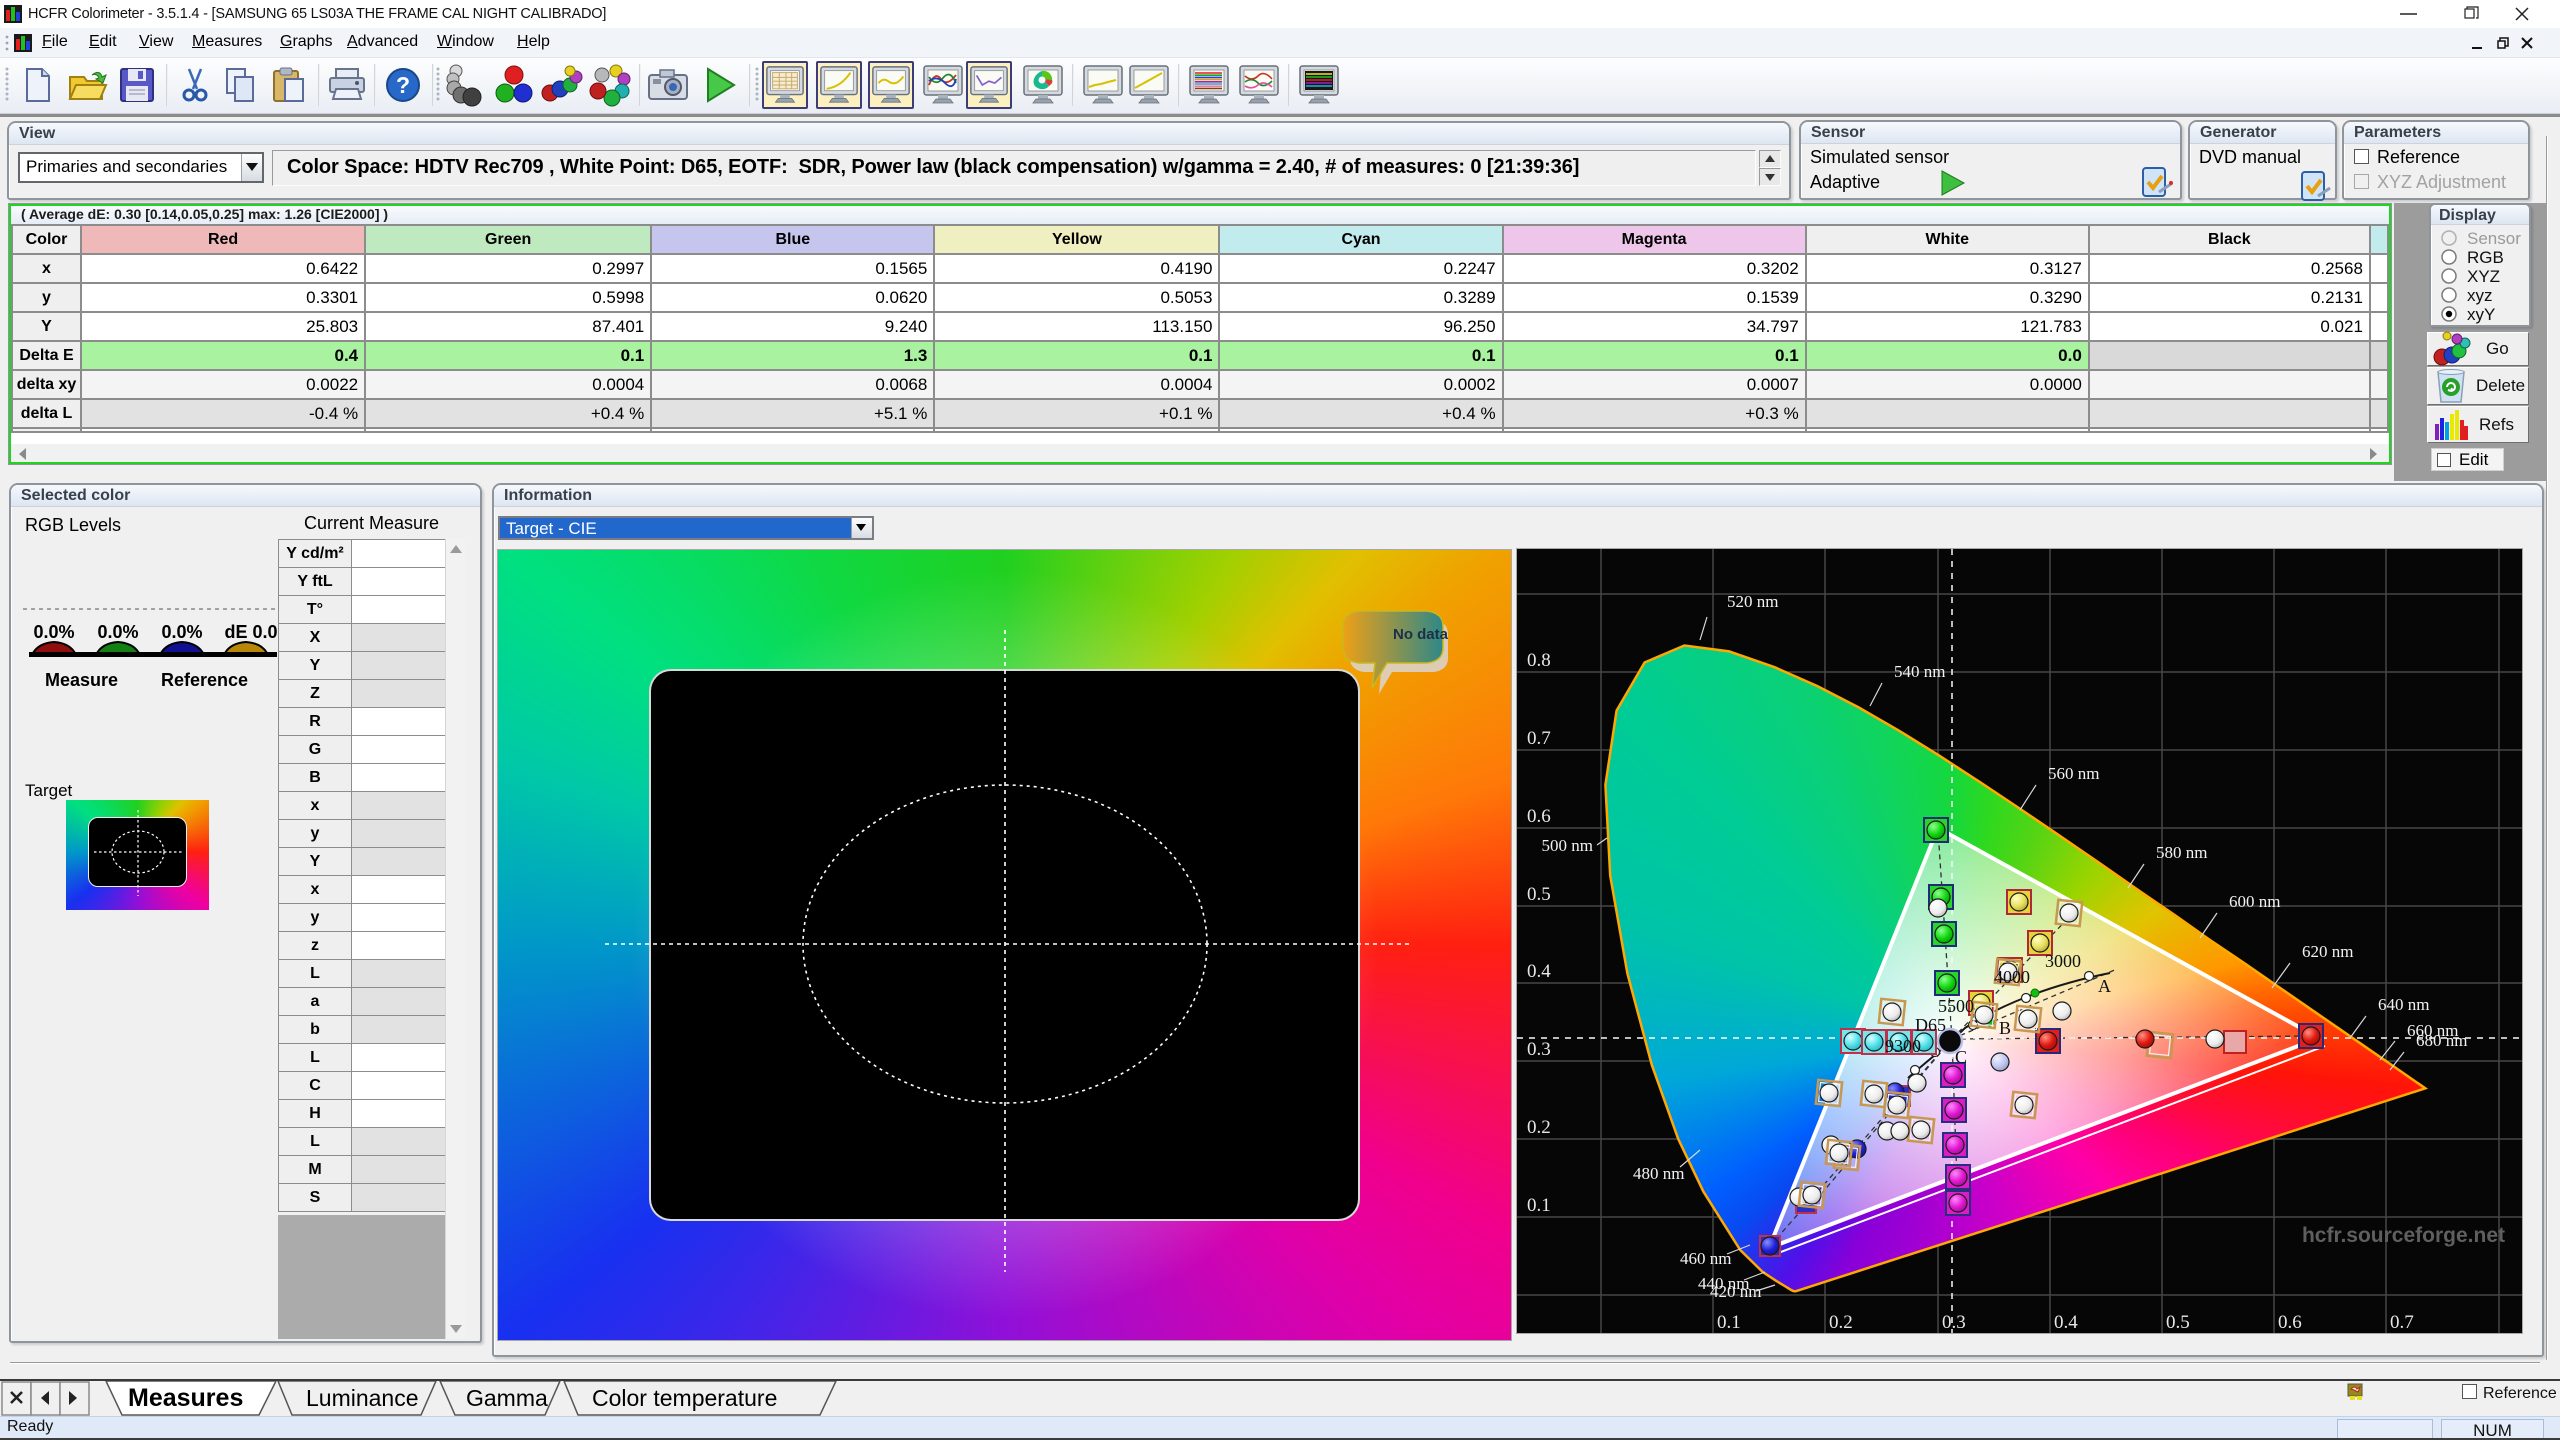 Image resolution: width=2560 pixels, height=1440 pixels. What do you see at coordinates (2104, 986) in the screenshot?
I see `svg-text: A` at bounding box center [2104, 986].